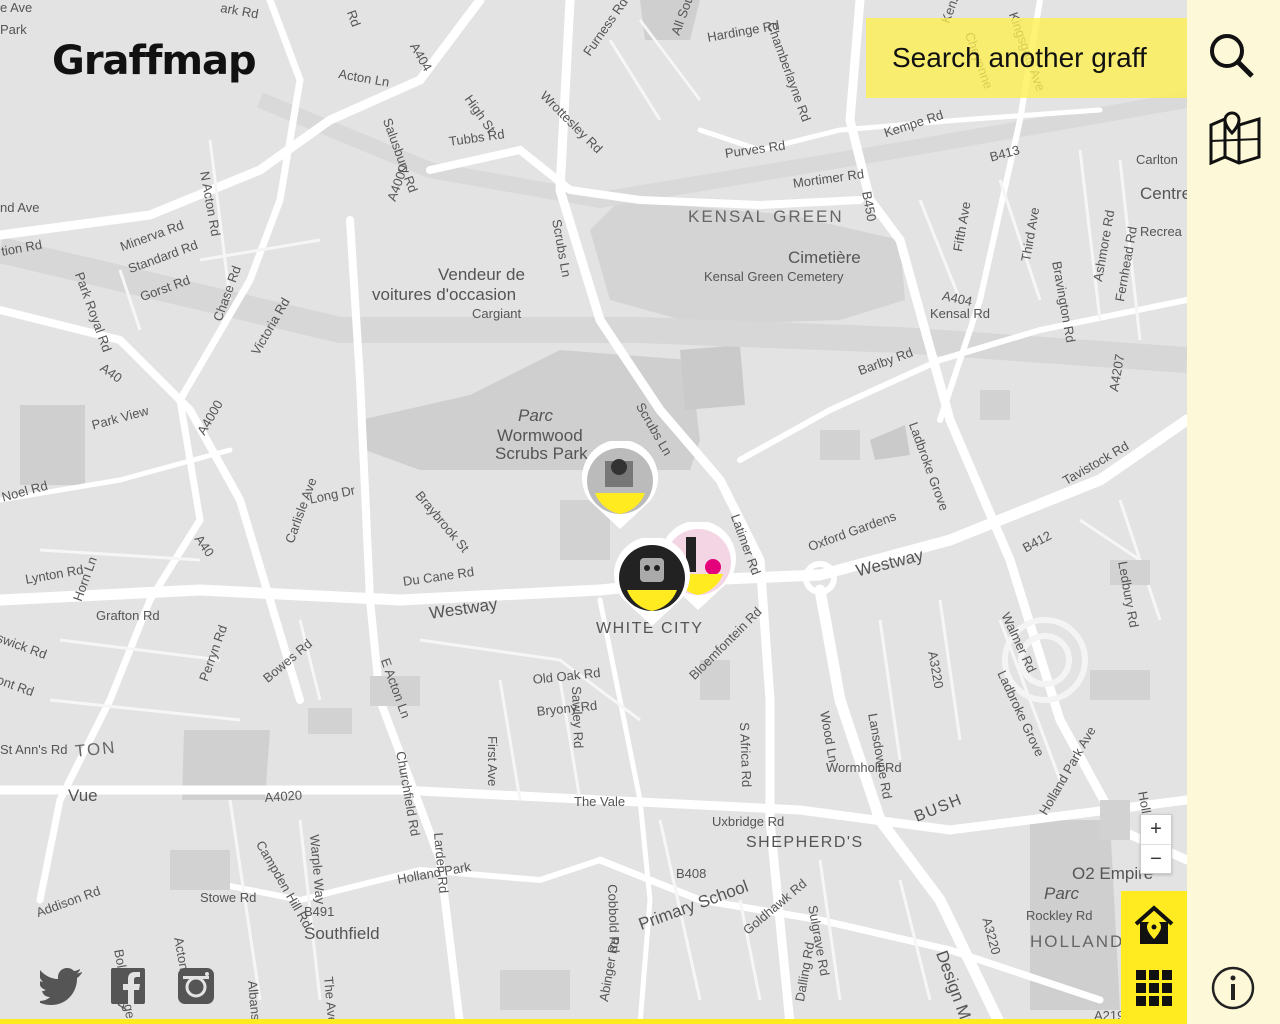  What do you see at coordinates (766, 216) in the screenshot?
I see `map-label: KENSAL GREEN` at bounding box center [766, 216].